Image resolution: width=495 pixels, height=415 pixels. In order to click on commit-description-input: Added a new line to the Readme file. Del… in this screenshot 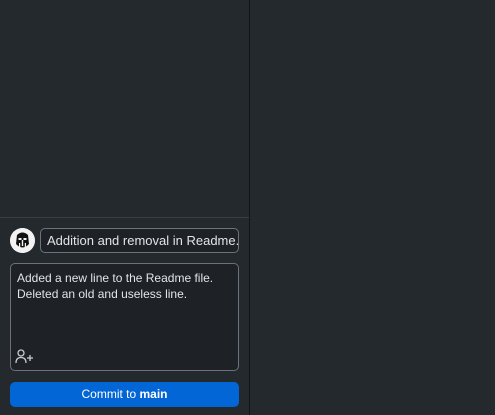, I will do `click(124, 317)`.